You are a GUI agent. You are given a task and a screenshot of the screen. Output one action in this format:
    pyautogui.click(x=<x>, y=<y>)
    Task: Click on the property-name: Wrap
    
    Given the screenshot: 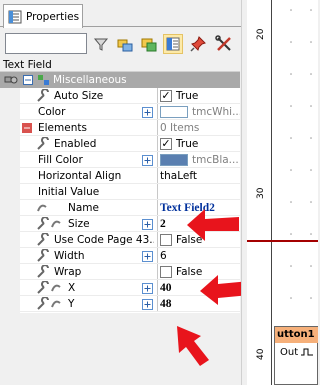 What is the action you would take?
    pyautogui.click(x=68, y=272)
    